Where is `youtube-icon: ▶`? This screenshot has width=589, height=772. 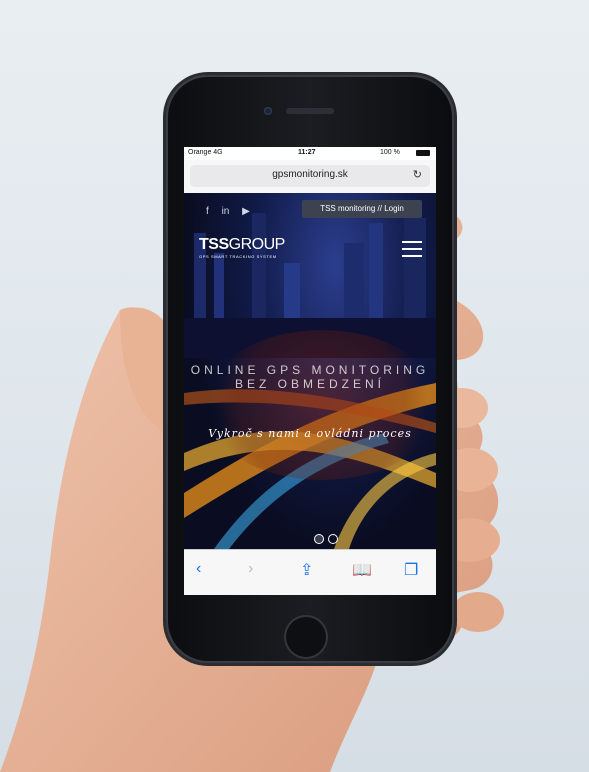
youtube-icon: ▶ is located at coordinates (246, 211).